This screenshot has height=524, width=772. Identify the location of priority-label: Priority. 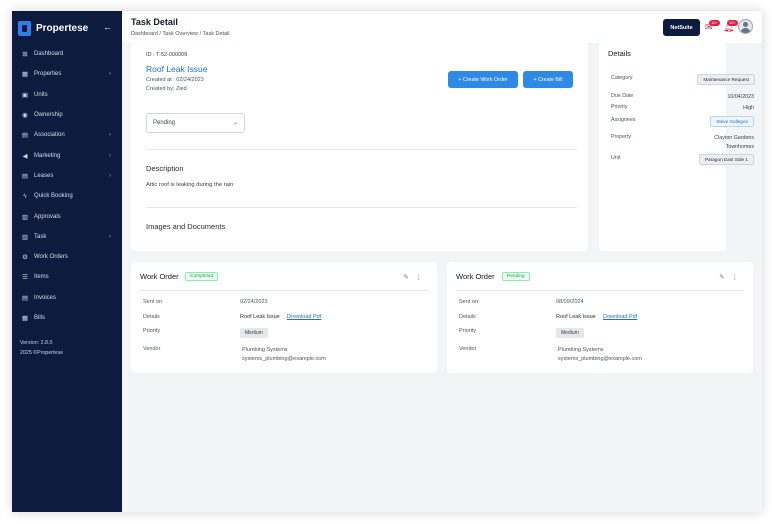
(152, 331).